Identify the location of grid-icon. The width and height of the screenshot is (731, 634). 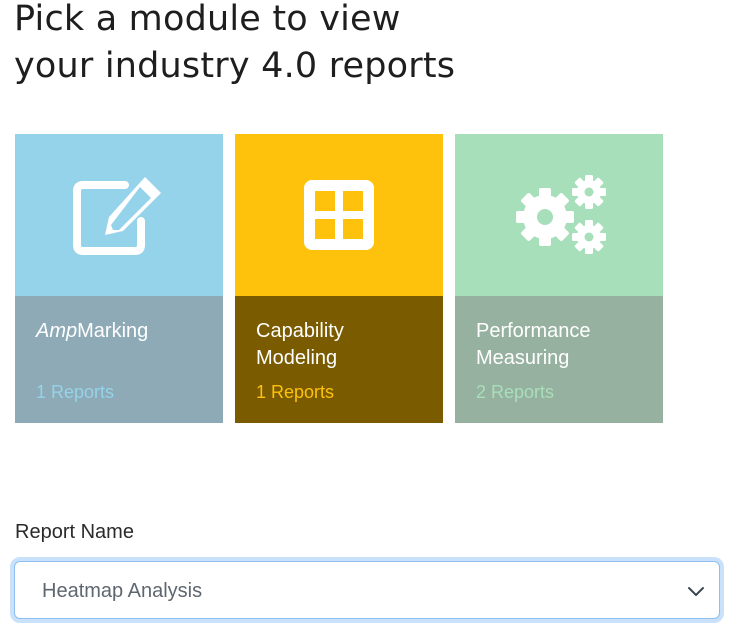
(339, 215).